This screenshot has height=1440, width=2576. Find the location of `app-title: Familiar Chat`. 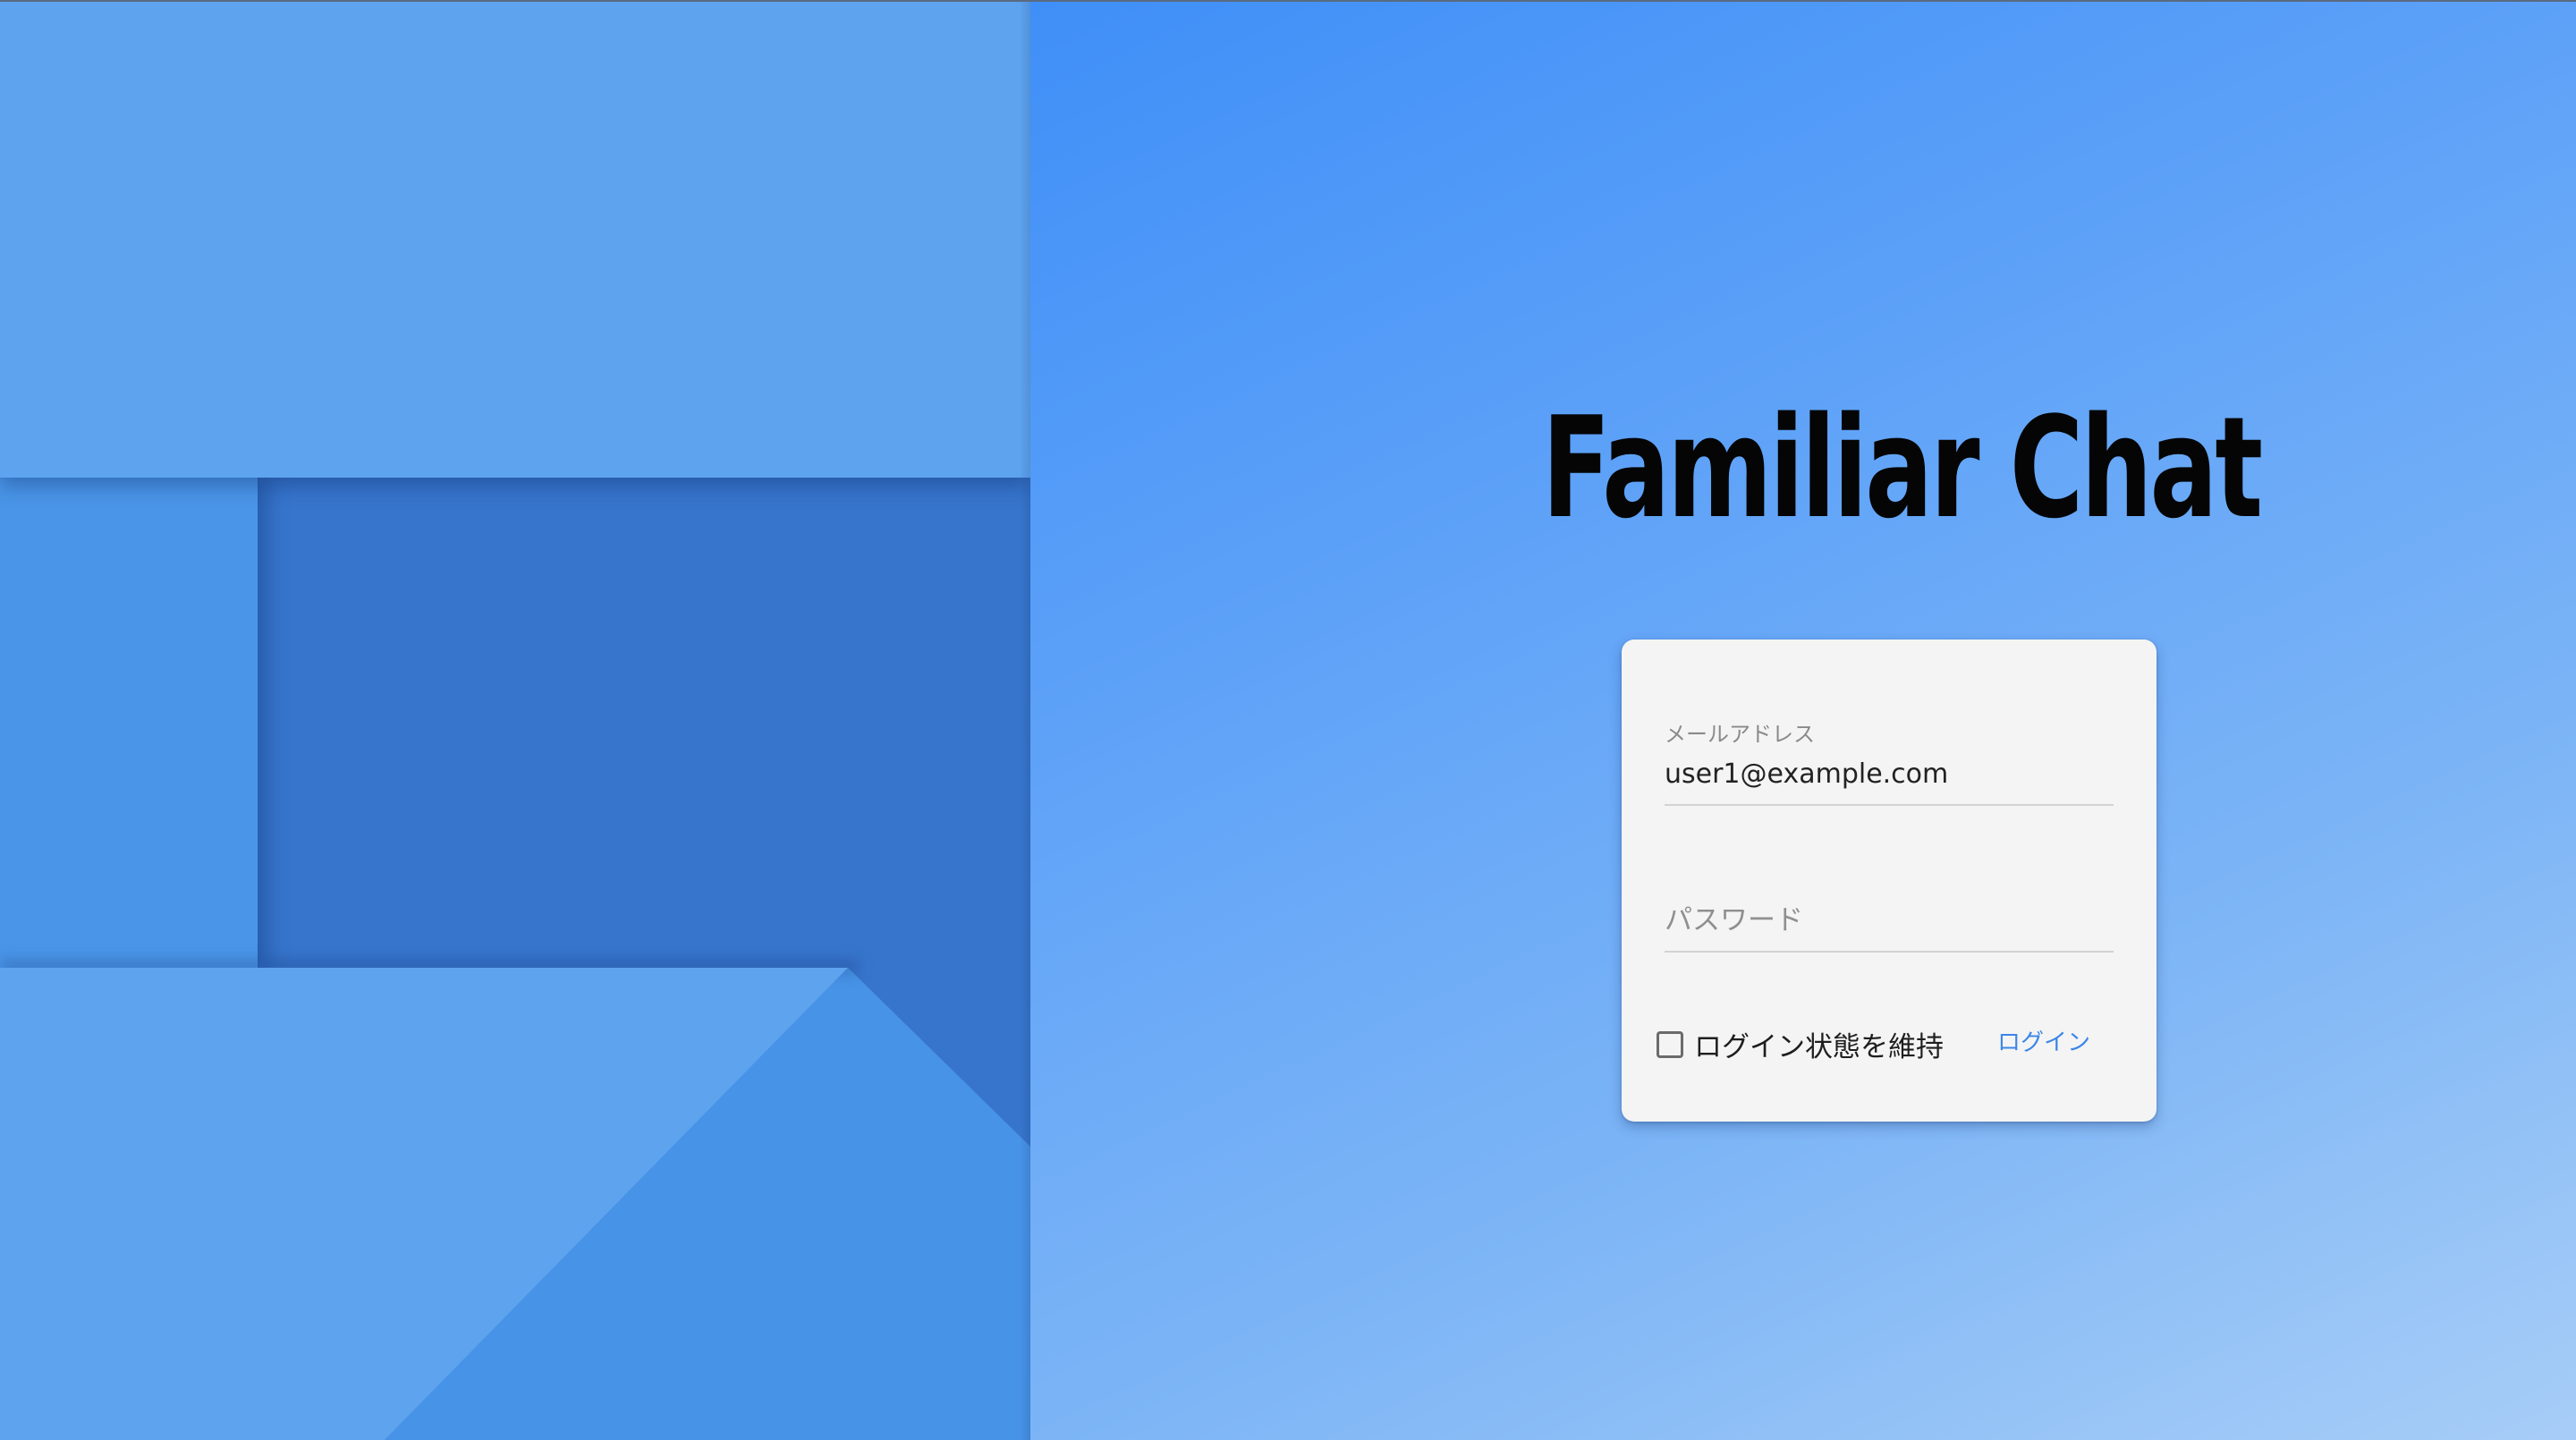

app-title: Familiar Chat is located at coordinates (1902, 468).